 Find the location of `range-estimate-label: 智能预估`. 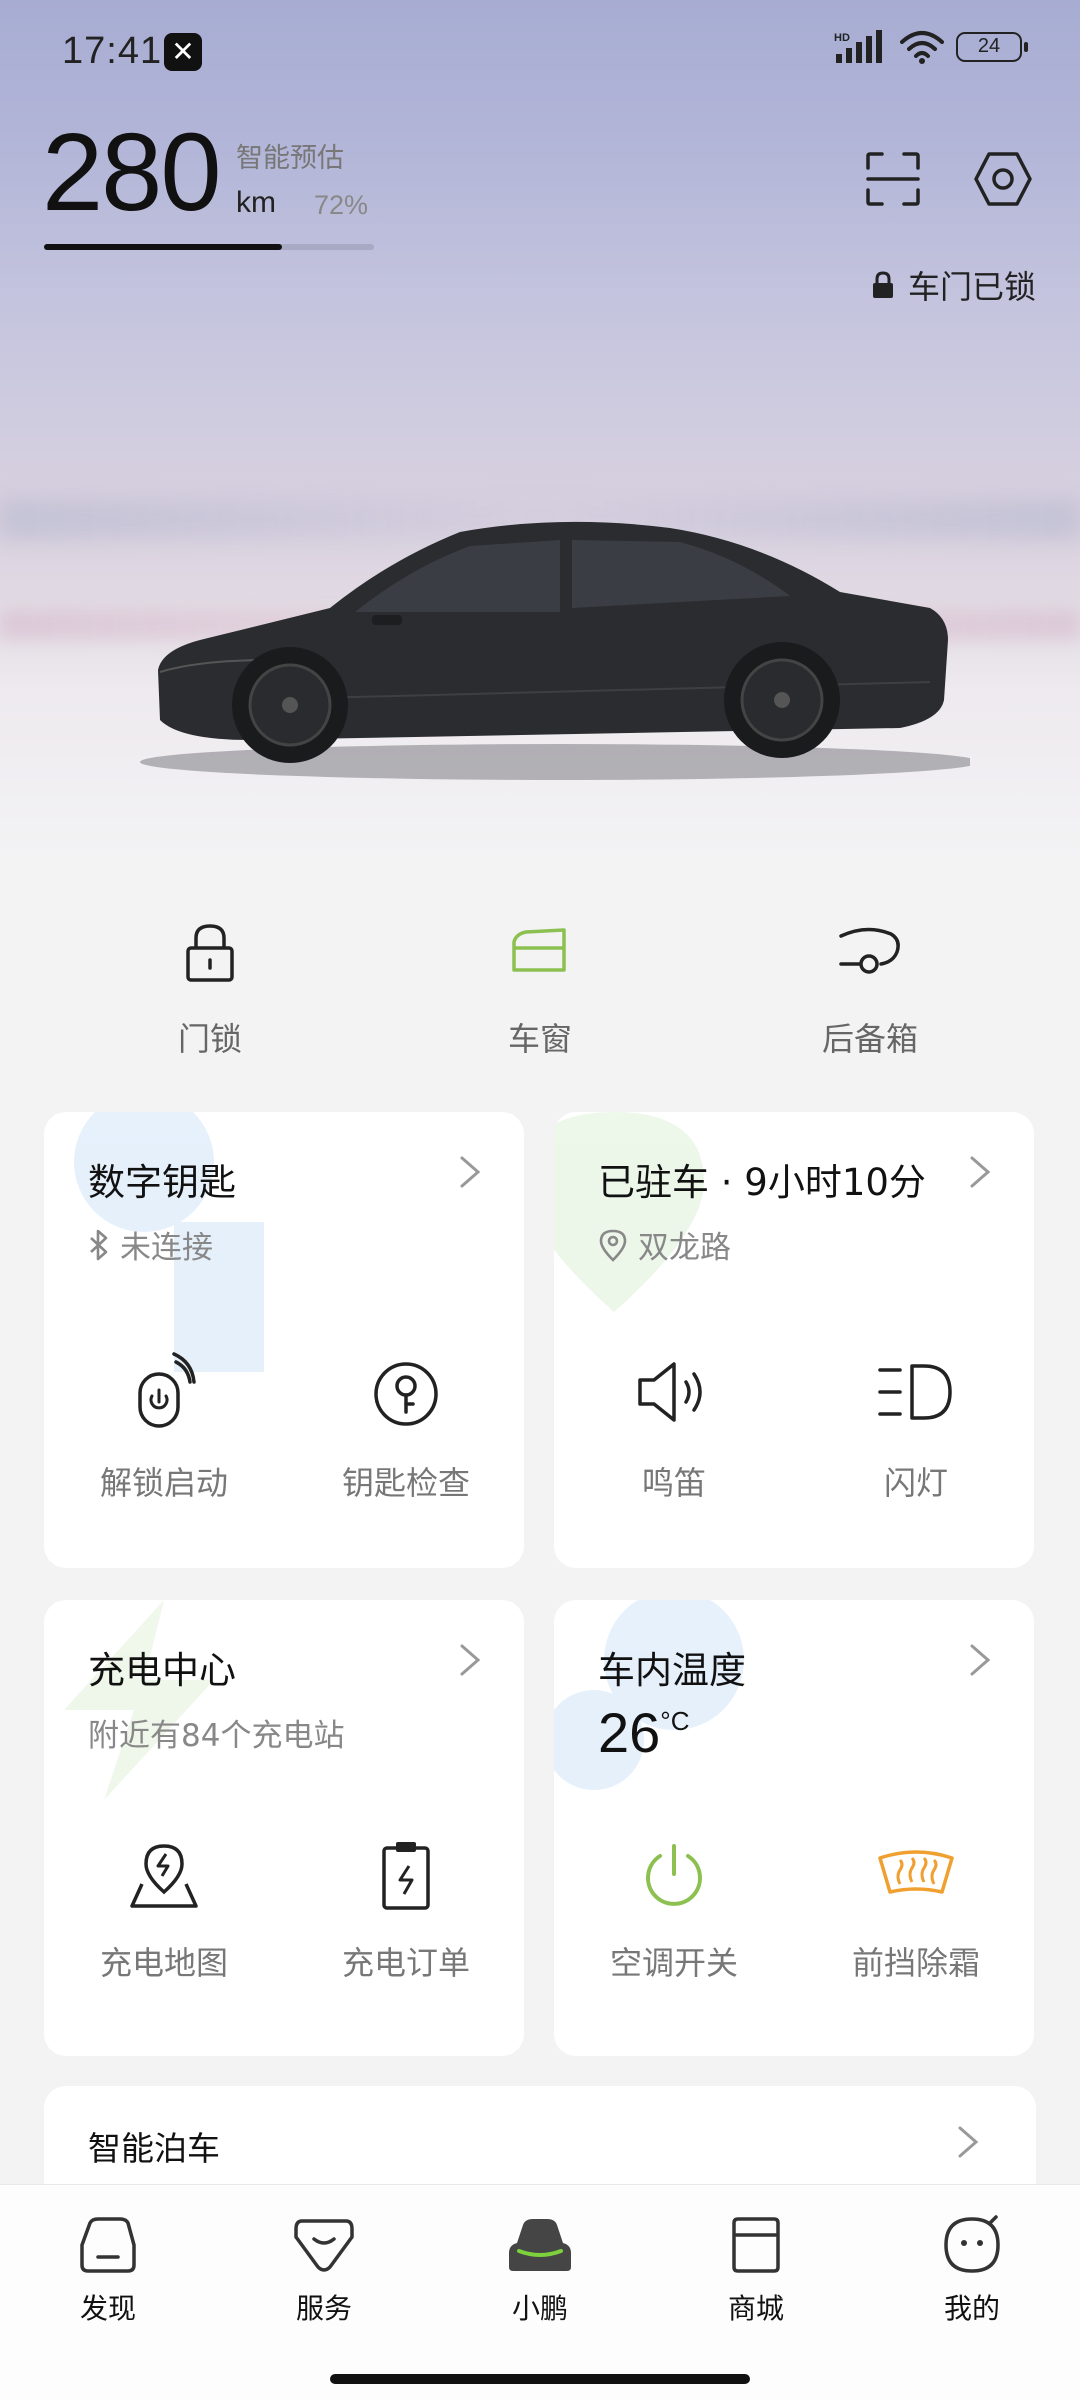

range-estimate-label: 智能预估 is located at coordinates (290, 158).